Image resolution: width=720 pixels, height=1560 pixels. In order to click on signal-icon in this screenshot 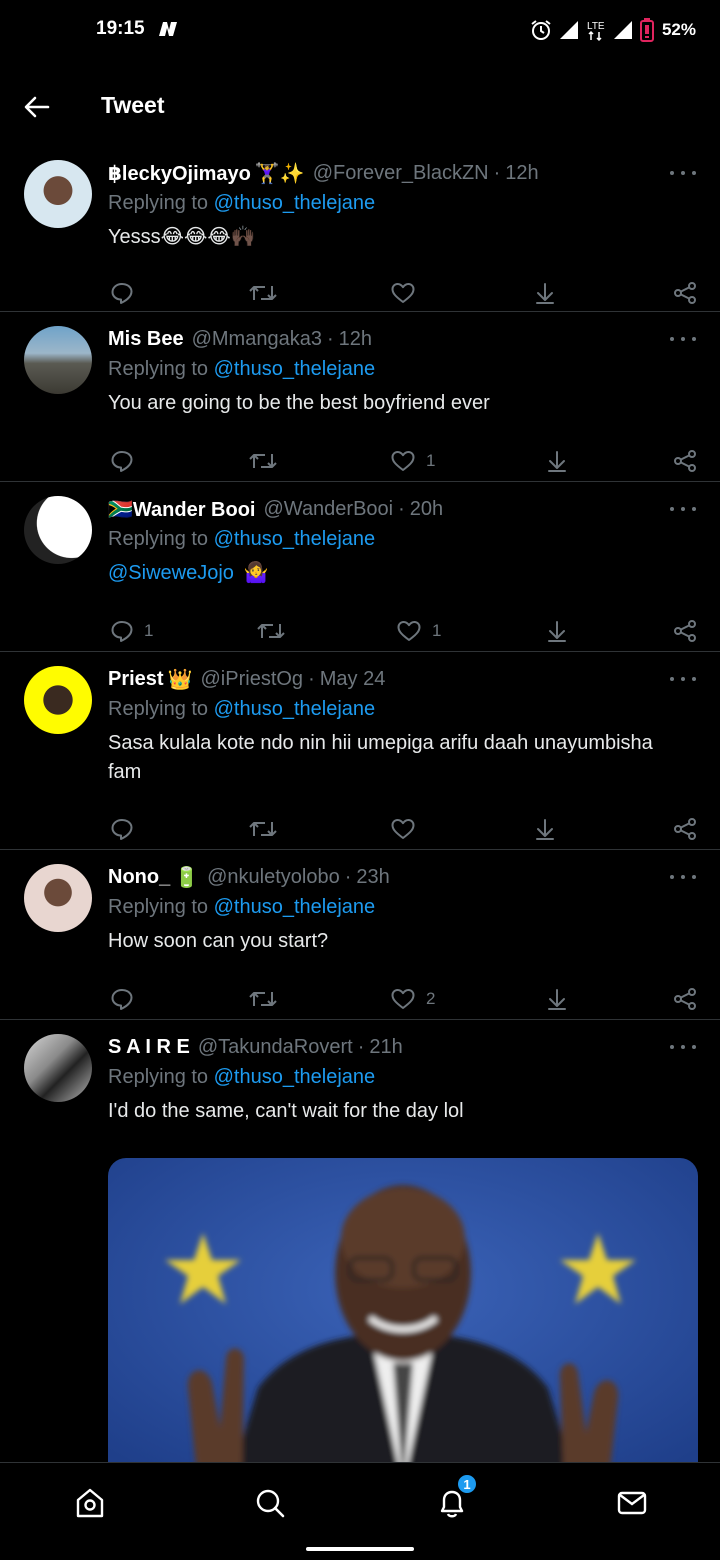, I will do `click(568, 30)`.